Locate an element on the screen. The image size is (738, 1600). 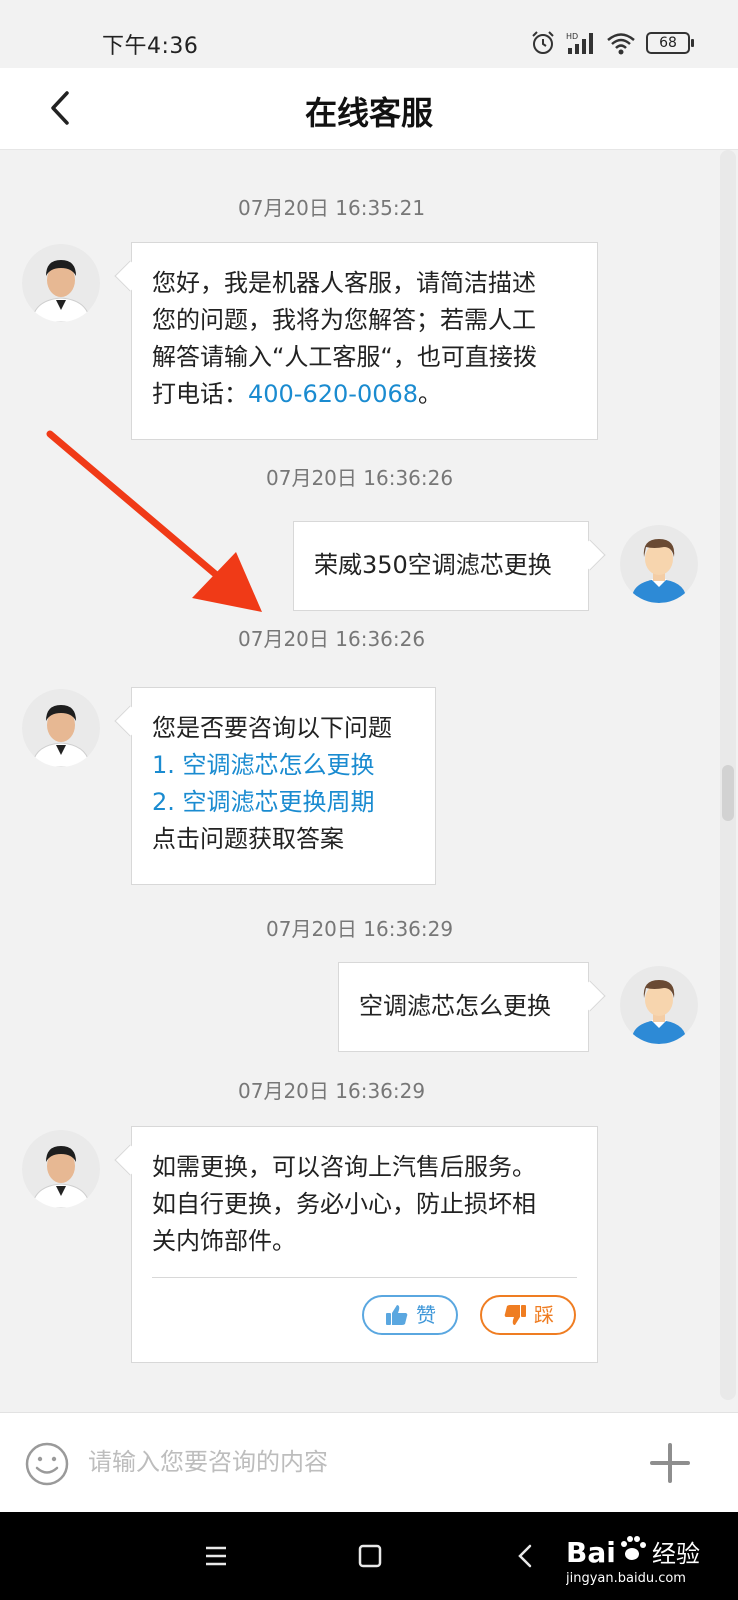
thumbs-up-icon is located at coordinates (397, 1315).